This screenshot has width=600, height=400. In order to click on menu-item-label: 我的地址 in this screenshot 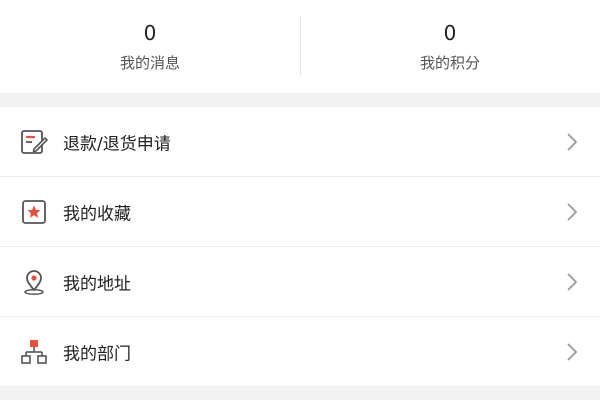, I will do `click(97, 284)`.